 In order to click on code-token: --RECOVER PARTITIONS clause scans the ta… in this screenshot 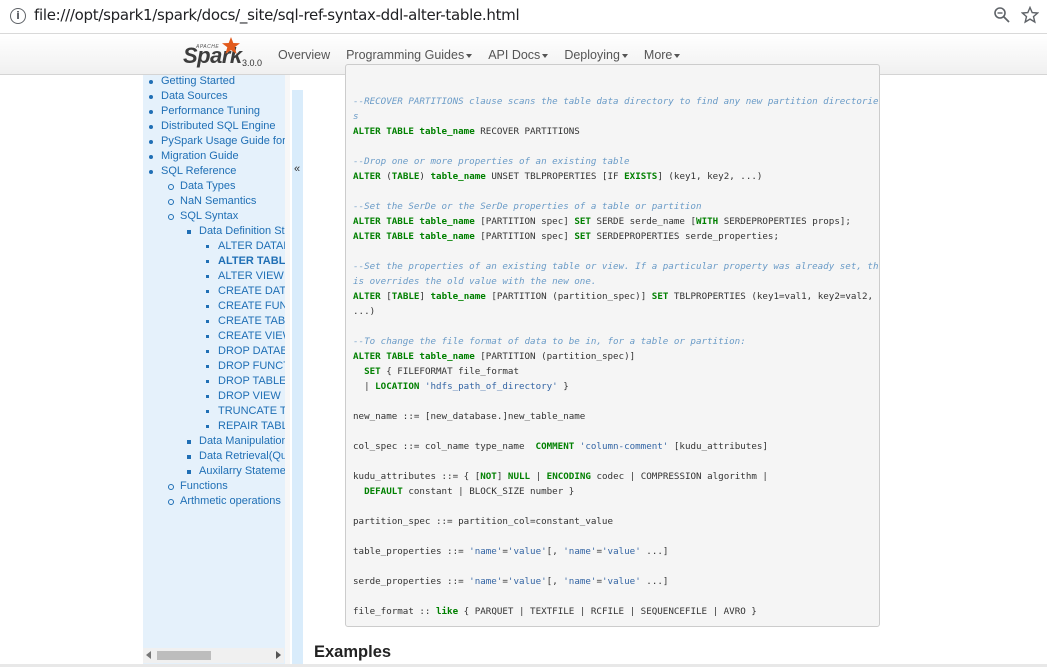, I will do `click(616, 101)`.